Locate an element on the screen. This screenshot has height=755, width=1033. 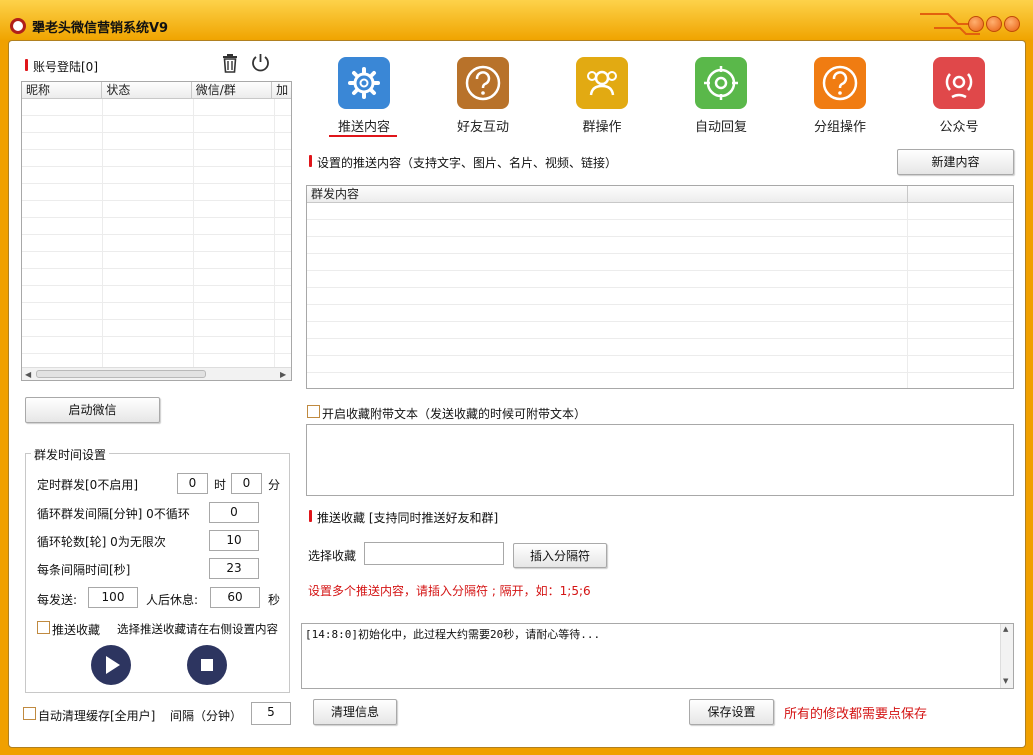
clear-info-button: 清理信息 is located at coordinates (355, 712).